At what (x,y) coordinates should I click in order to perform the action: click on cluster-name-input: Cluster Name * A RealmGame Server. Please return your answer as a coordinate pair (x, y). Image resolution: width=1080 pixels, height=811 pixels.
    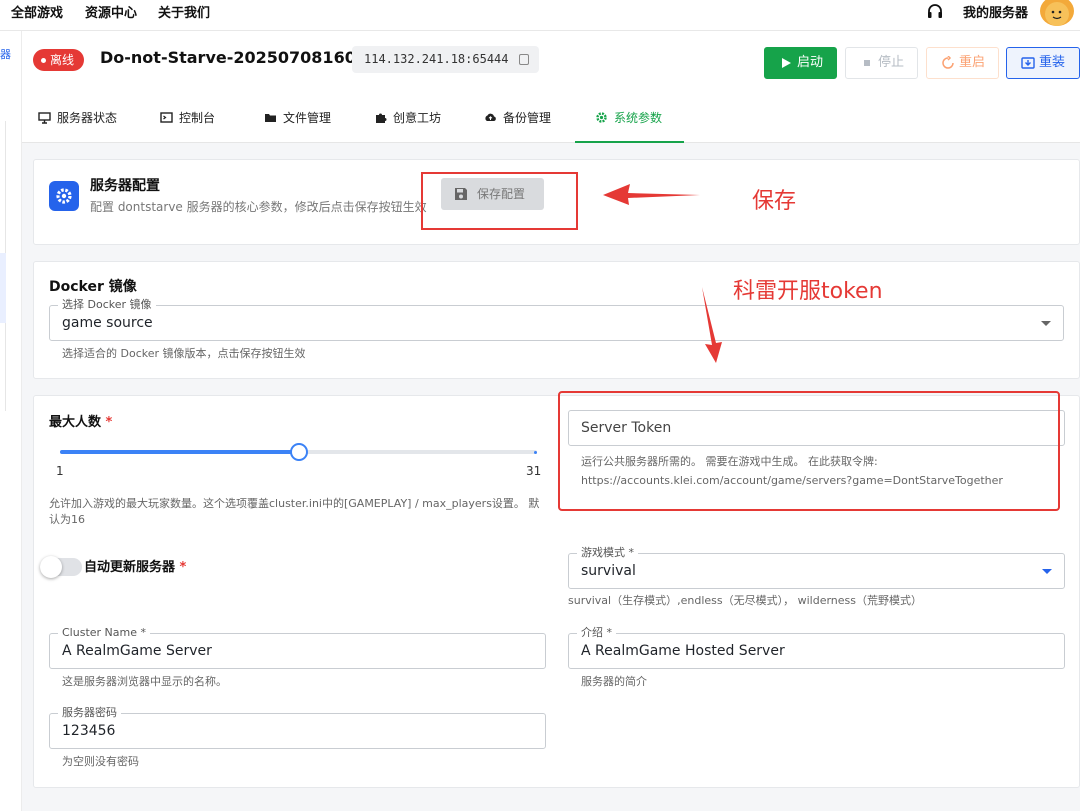
    Looking at the image, I should click on (297, 647).